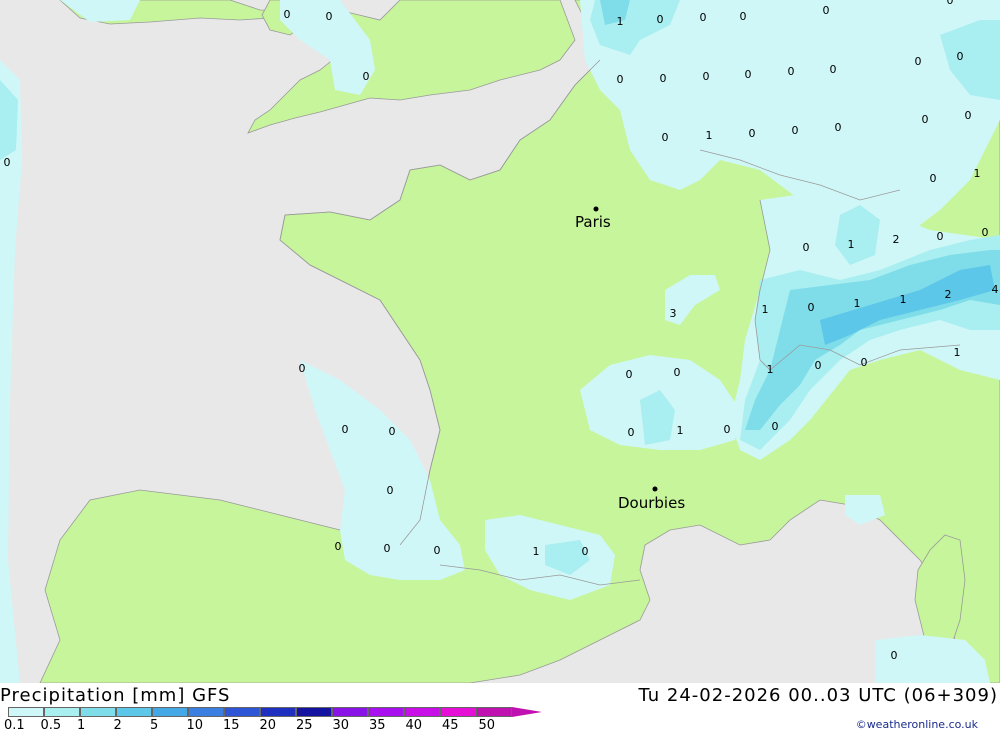 The height and width of the screenshot is (733, 1000). Describe the element at coordinates (117, 725) in the screenshot. I see `legend-label: 2` at that location.